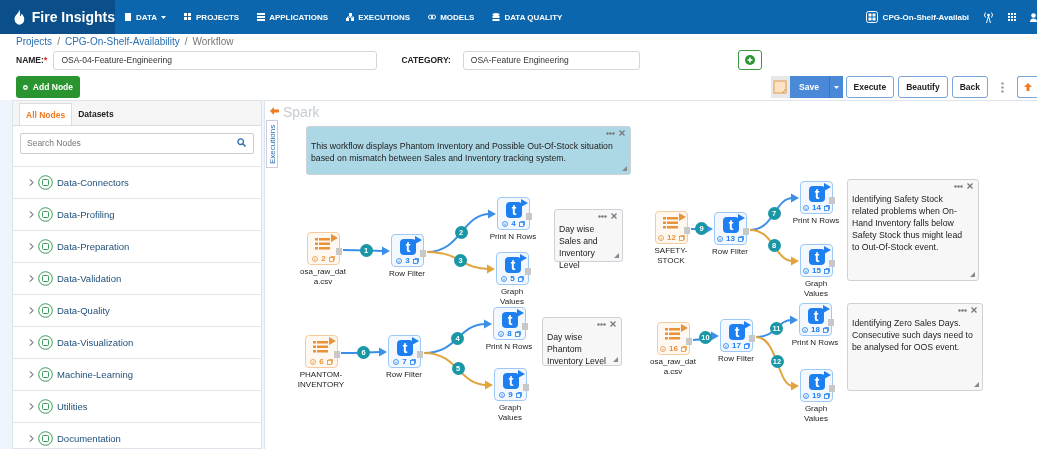 This screenshot has height=449, width=1037. I want to click on breadcrumb-link: CPG-On-Shelf-Availability, so click(122, 41).